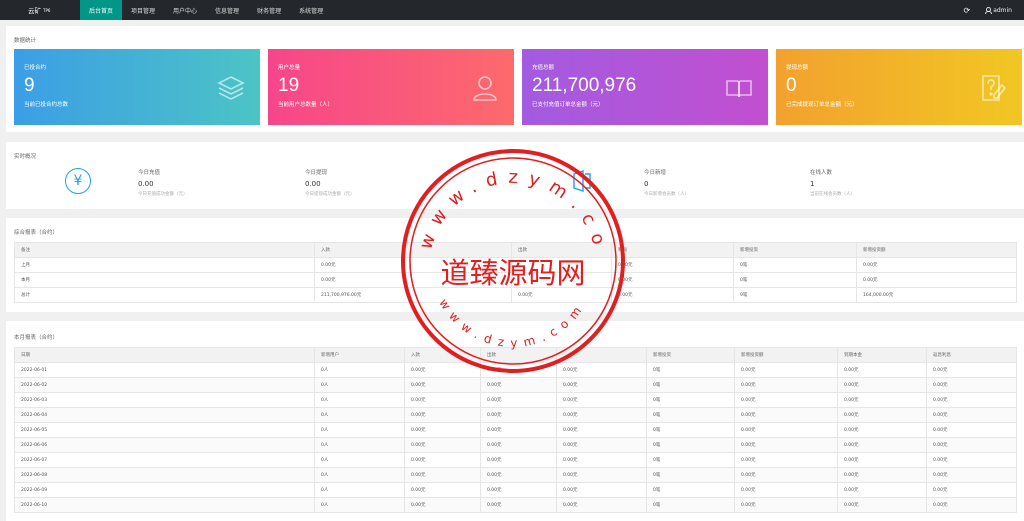 The image size is (1024, 521). What do you see at coordinates (289, 68) in the screenshot?
I see `card-label: 用户总量` at bounding box center [289, 68].